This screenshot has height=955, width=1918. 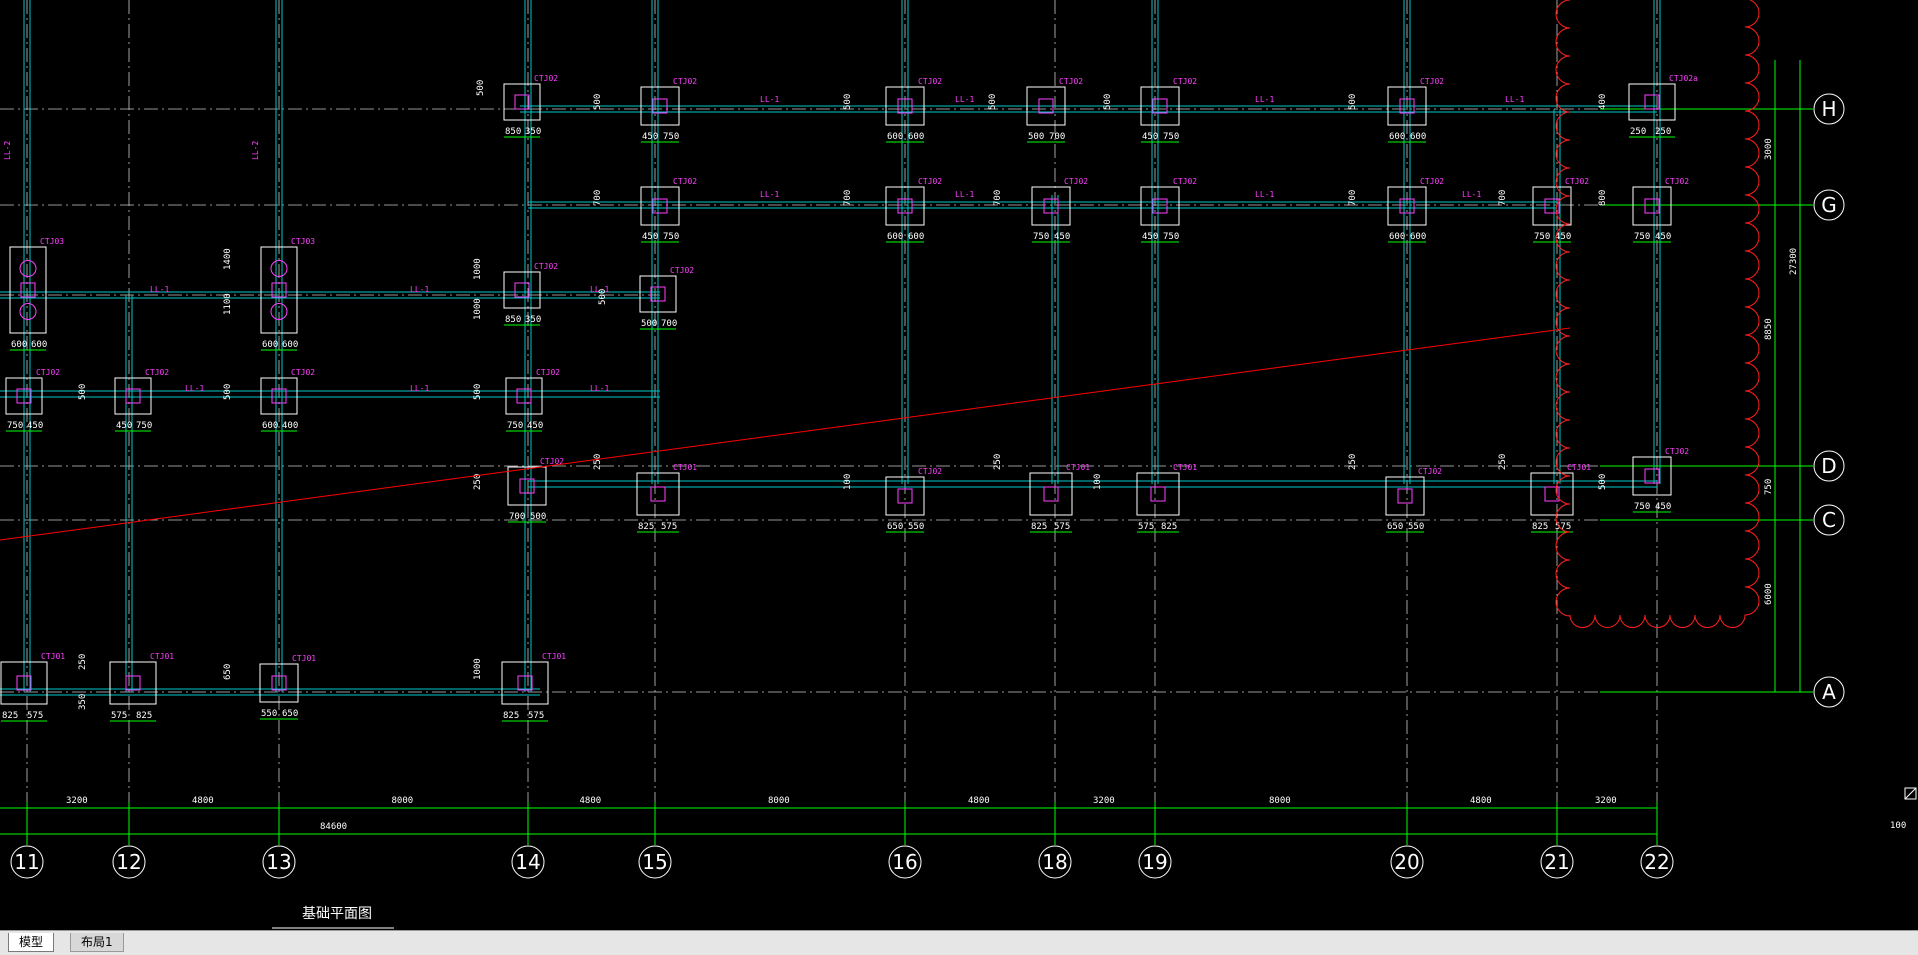 I want to click on dim-total: 84600, so click(x=333, y=827).